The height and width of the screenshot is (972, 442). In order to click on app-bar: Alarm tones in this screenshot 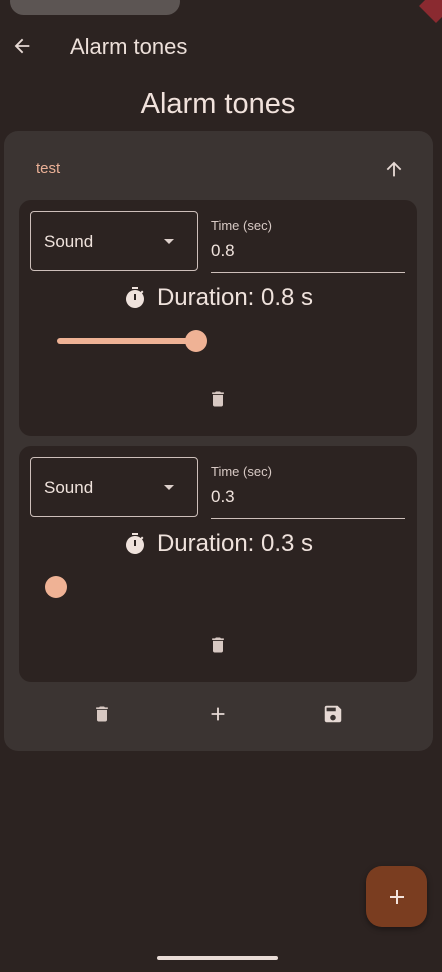, I will do `click(221, 46)`.